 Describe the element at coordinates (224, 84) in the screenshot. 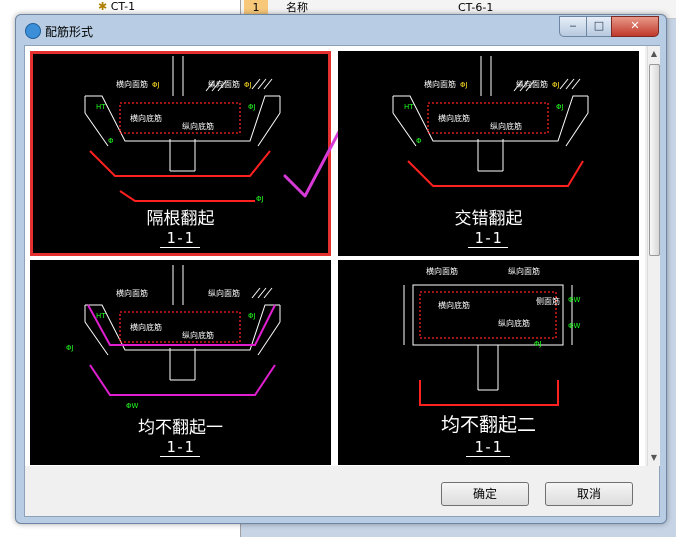

I see `label-longitudinal-face: 纵向面筋` at that location.